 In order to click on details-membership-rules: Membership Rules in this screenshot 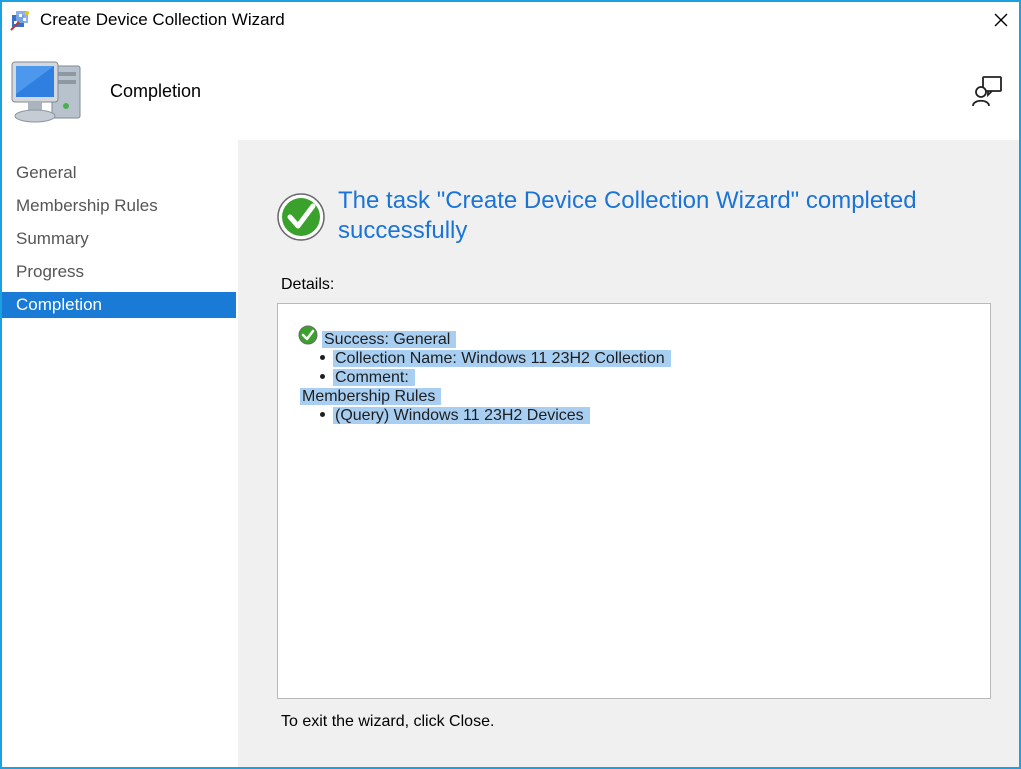, I will do `click(371, 396)`.